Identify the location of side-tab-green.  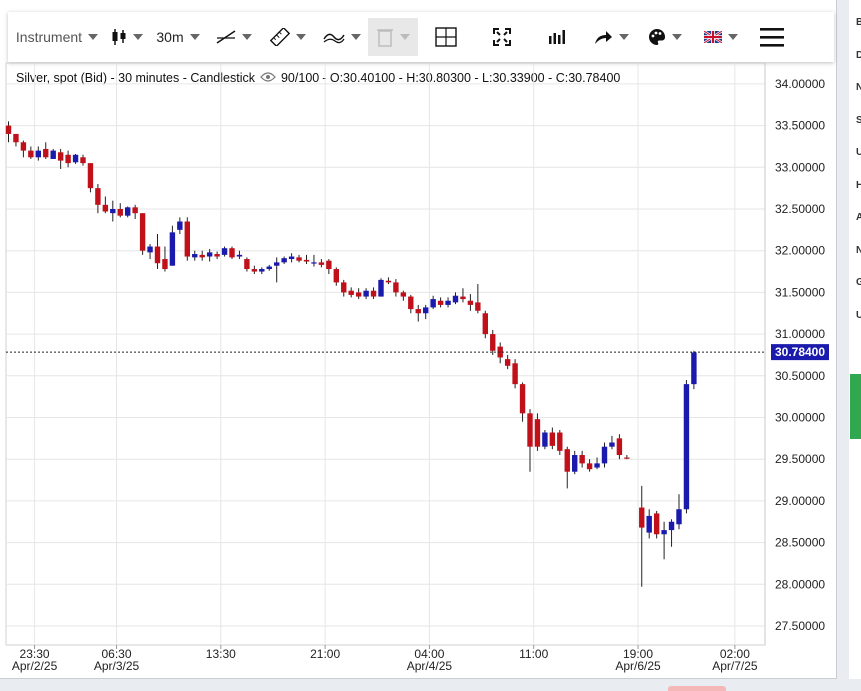
(855, 406).